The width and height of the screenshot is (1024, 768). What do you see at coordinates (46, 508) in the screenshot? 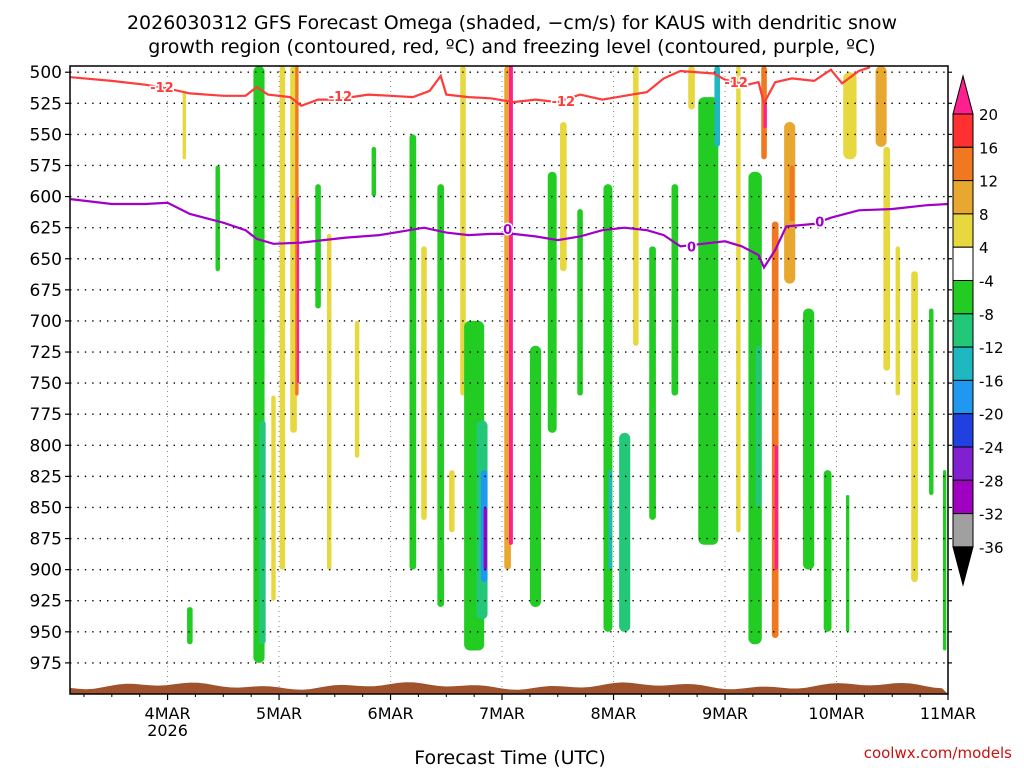
I see `y-tick-label: 850` at bounding box center [46, 508].